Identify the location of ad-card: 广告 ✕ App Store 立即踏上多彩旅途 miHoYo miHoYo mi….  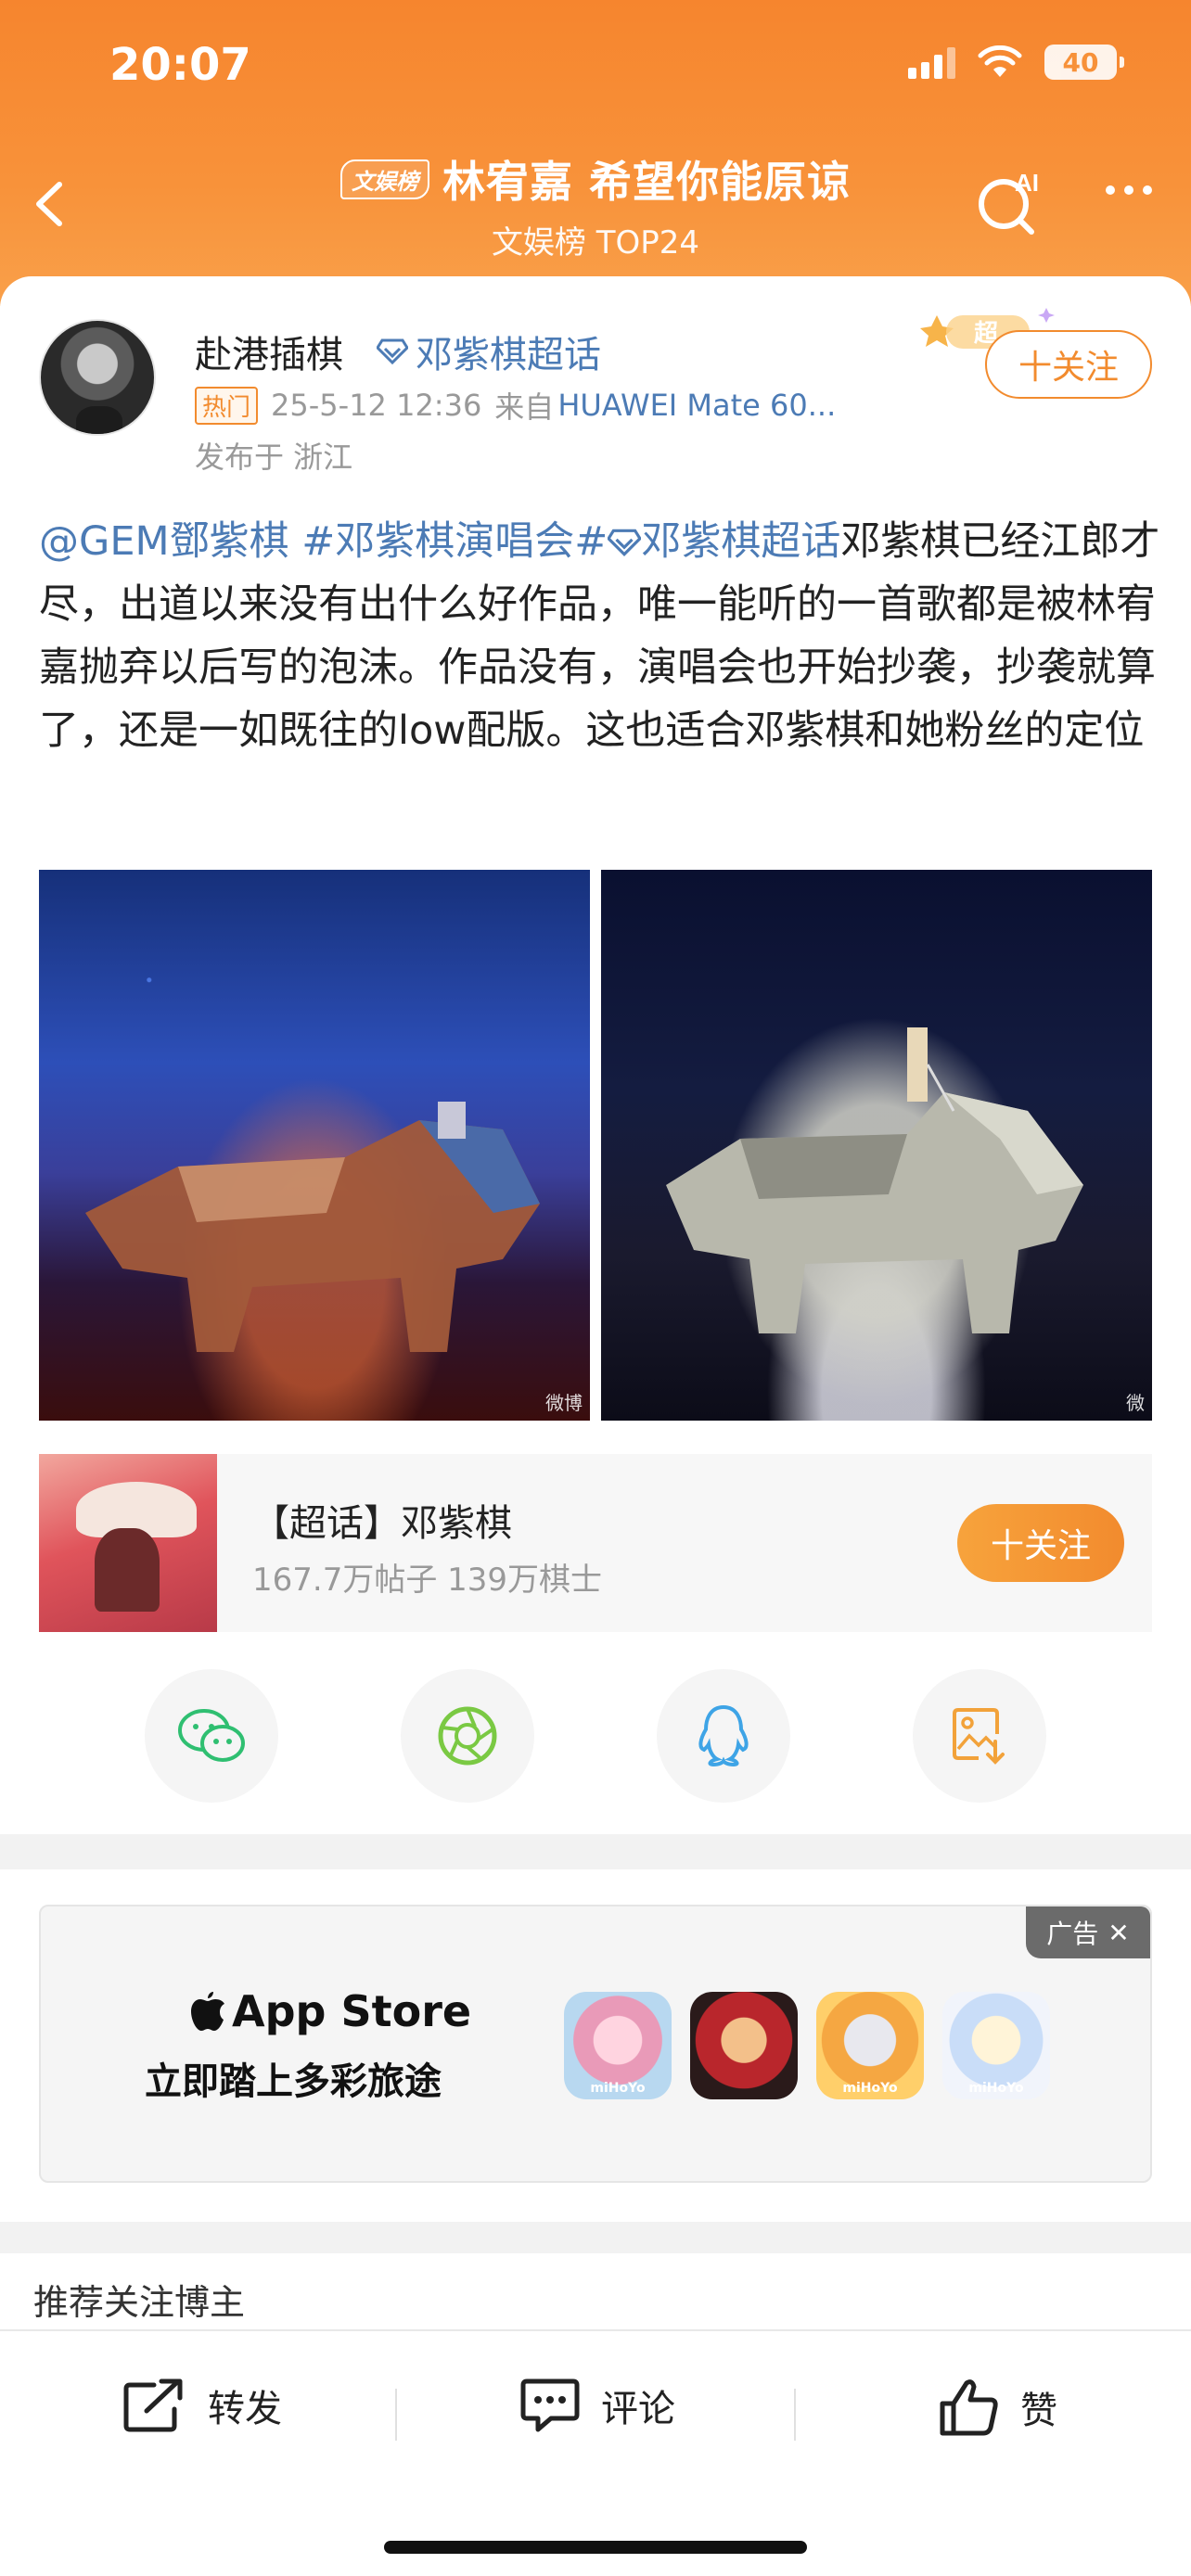
(595, 2044).